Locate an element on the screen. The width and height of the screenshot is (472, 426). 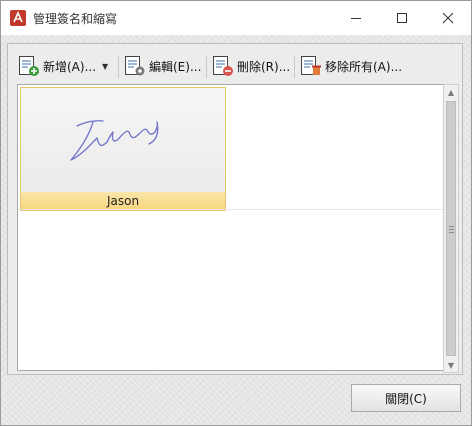
pdf-app-icon is located at coordinates (18, 18).